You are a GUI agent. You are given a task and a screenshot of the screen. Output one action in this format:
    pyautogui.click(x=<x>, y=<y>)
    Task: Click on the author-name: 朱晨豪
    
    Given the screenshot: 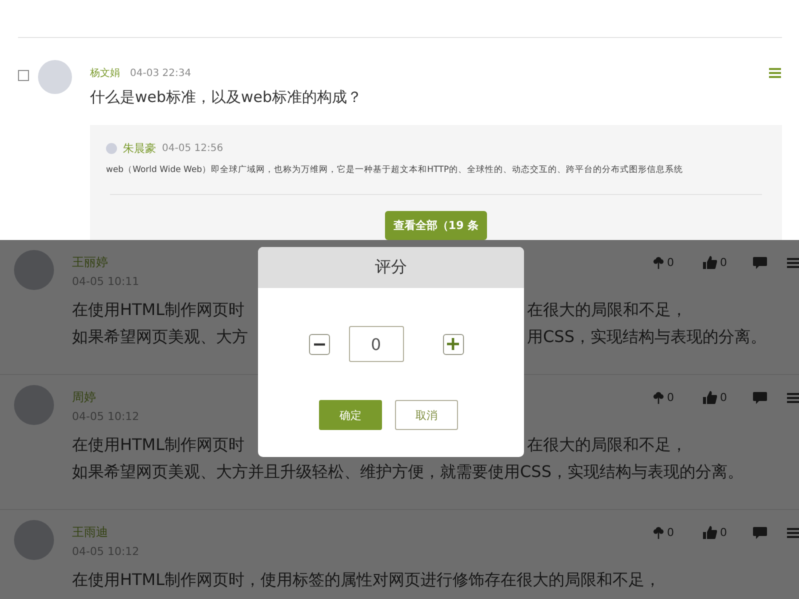 What is the action you would take?
    pyautogui.click(x=139, y=148)
    